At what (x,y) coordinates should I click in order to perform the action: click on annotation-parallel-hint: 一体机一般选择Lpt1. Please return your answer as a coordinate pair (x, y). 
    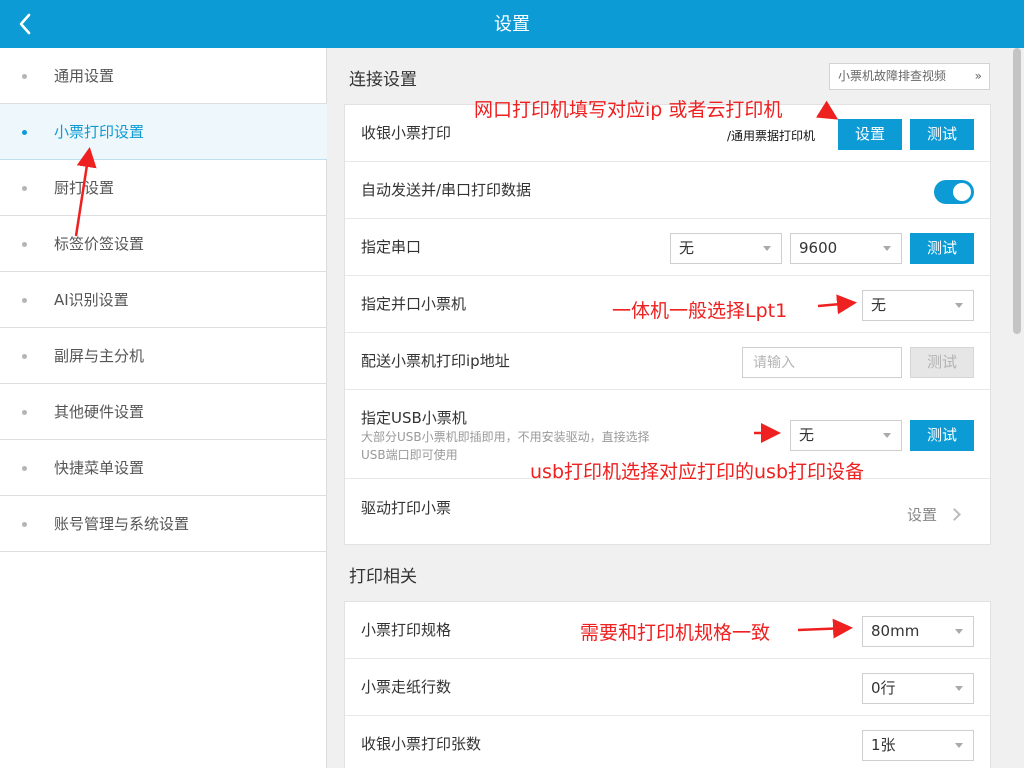
    Looking at the image, I should click on (700, 311).